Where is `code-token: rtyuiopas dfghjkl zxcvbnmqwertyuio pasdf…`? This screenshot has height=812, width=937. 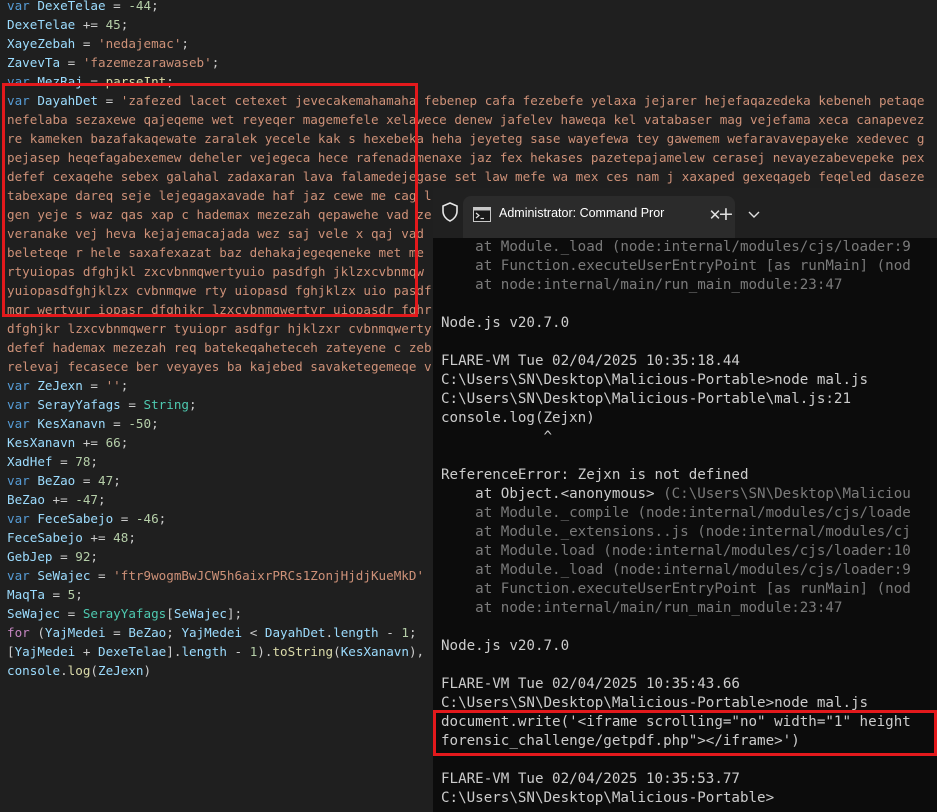 code-token: rtyuiopas dfghjkl zxcvbnmqwertyuio pasdf… is located at coordinates (216, 271).